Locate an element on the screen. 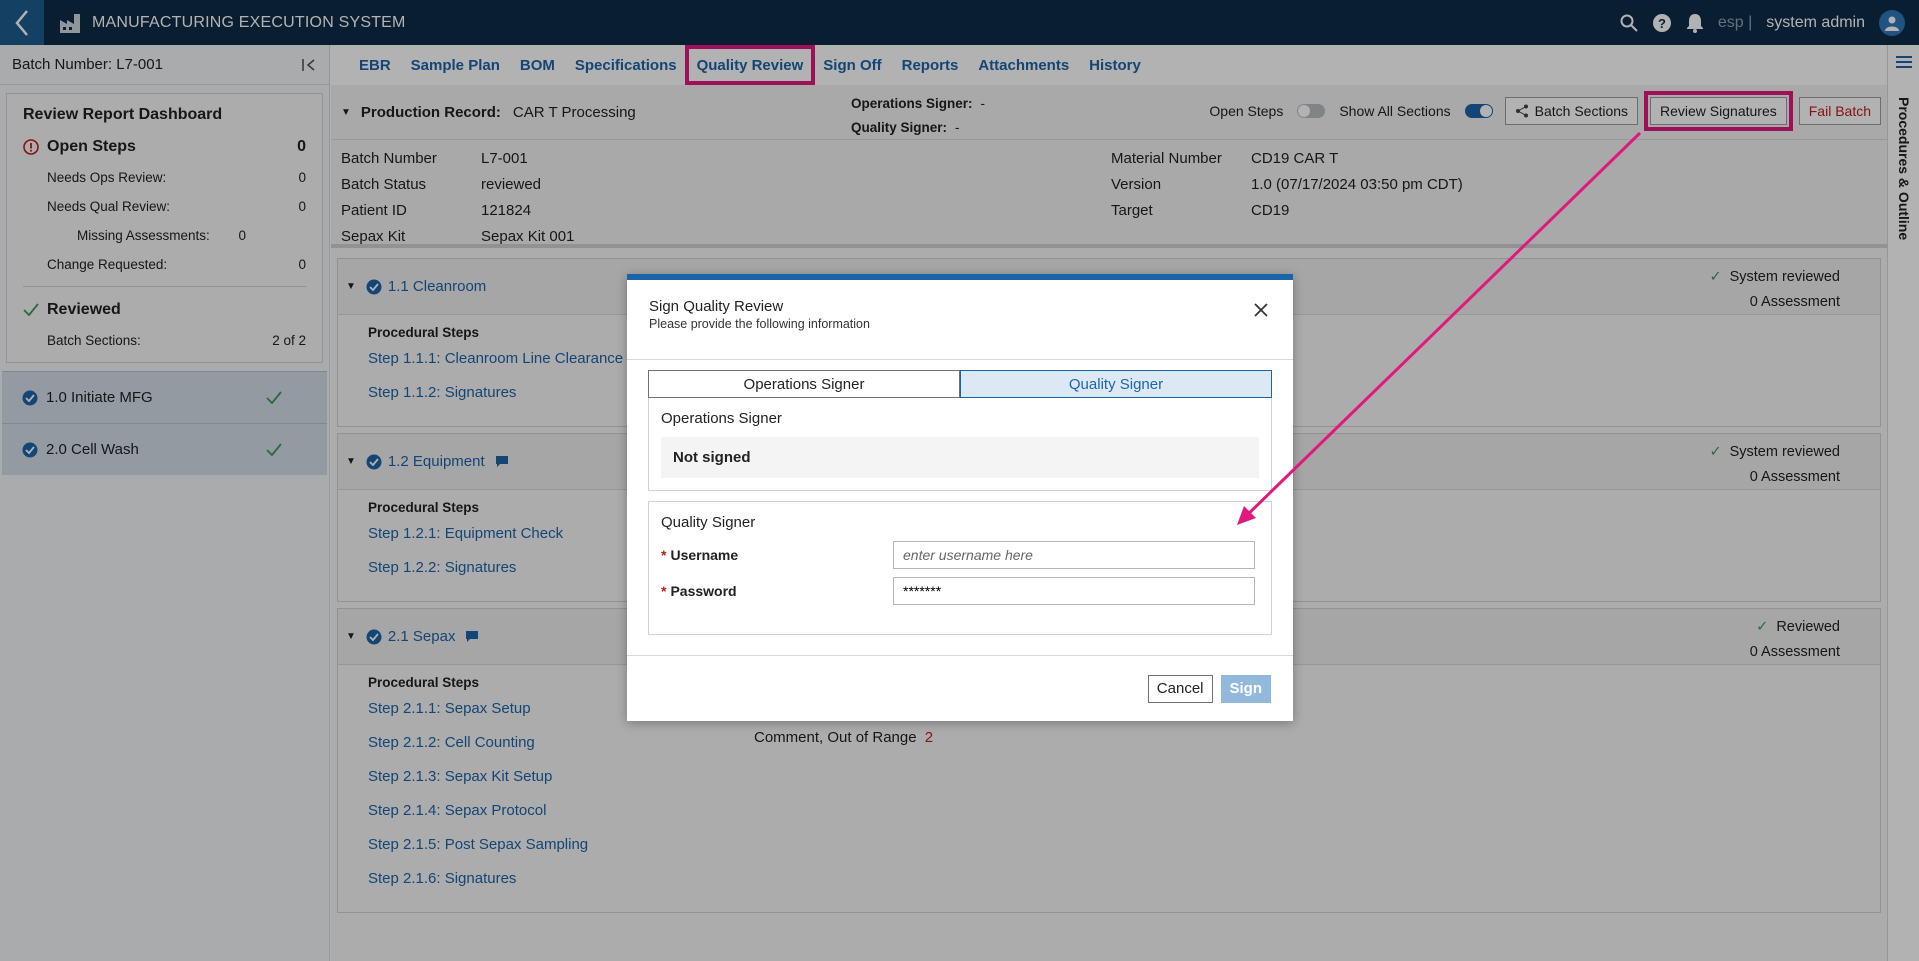  signer-segmented-control: Operations Signer Quality Signer is located at coordinates (960, 384).